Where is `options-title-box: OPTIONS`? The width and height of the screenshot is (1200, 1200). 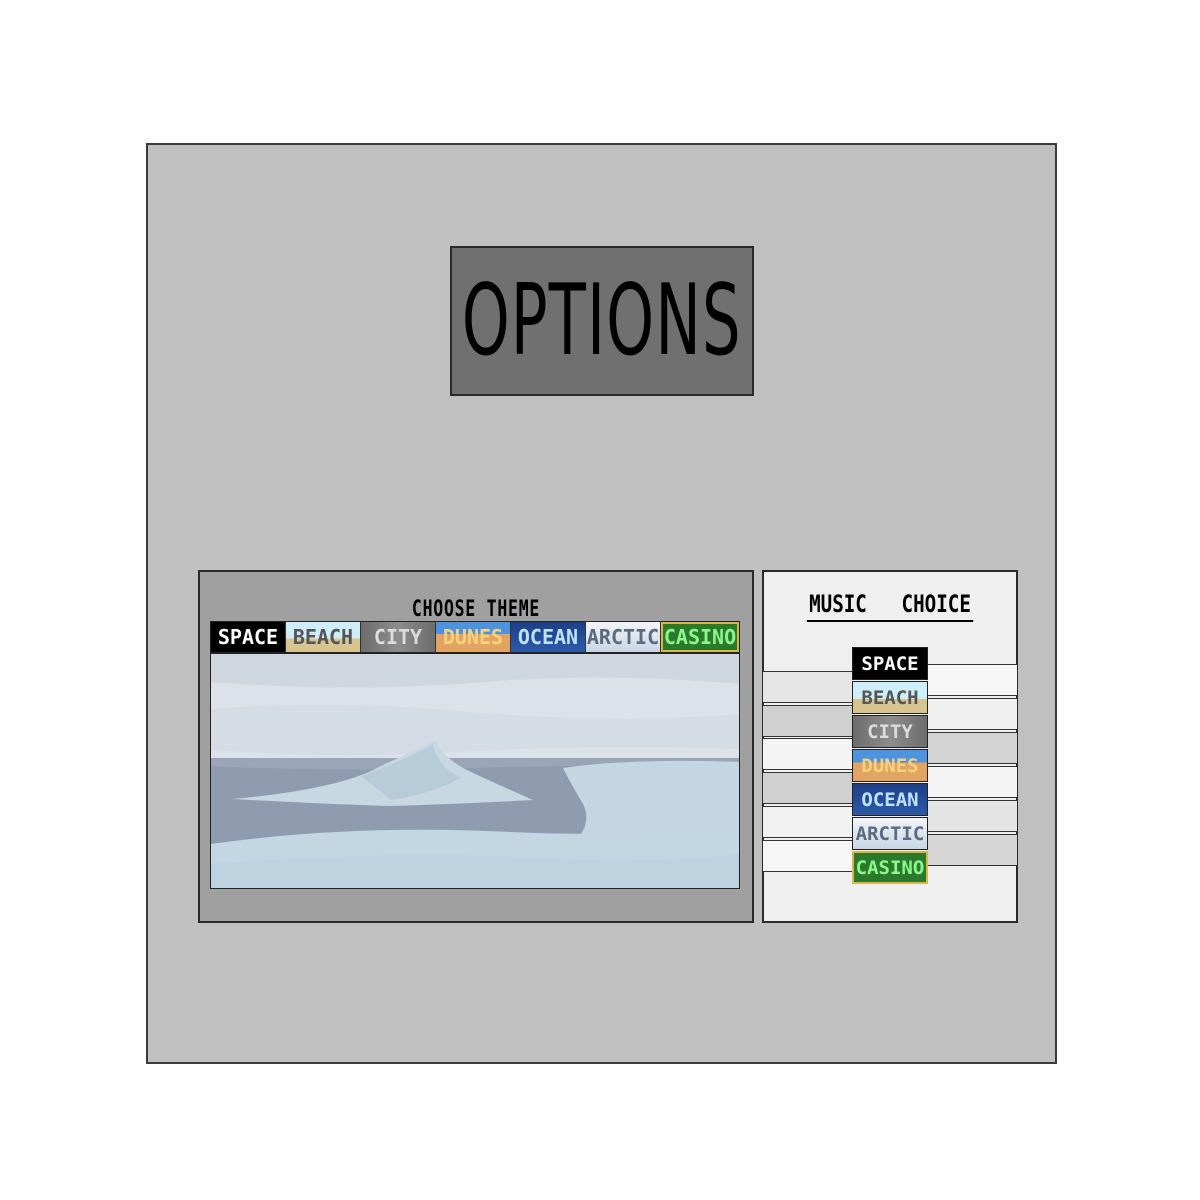
options-title-box: OPTIONS is located at coordinates (602, 321).